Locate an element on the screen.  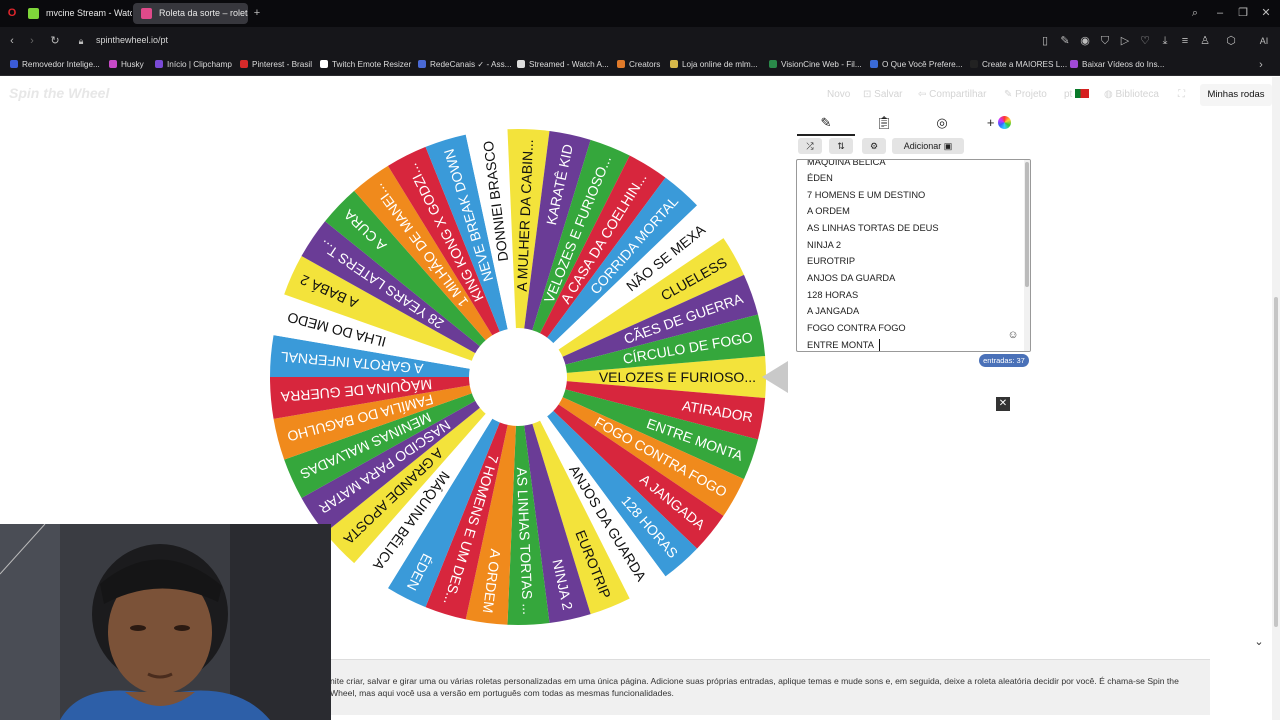
clipboard-icon: 📋︎ is located at coordinates (884, 124).